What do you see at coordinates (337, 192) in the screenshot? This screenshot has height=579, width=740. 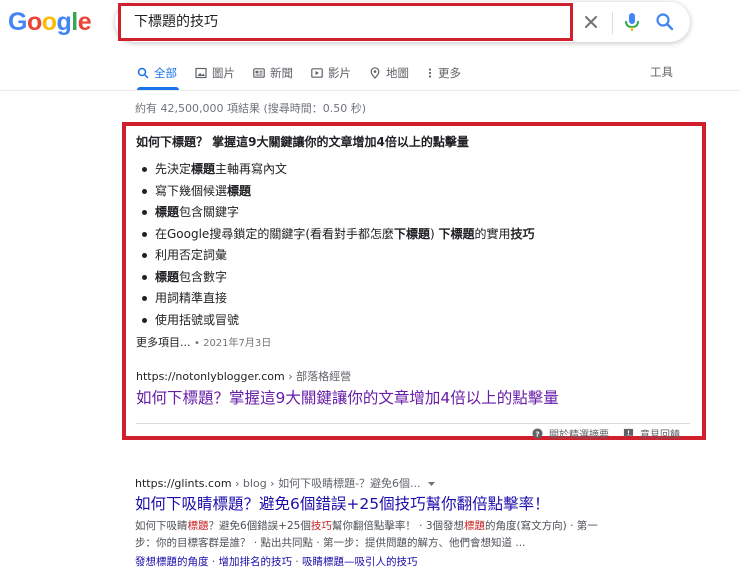 I see `snippet-list-item: 寫下幾個候選標題` at bounding box center [337, 192].